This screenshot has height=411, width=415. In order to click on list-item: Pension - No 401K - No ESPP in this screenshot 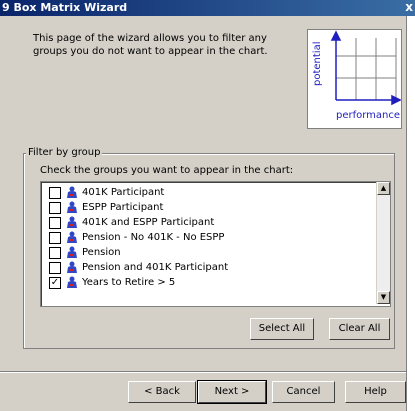, I will do `click(136, 237)`.